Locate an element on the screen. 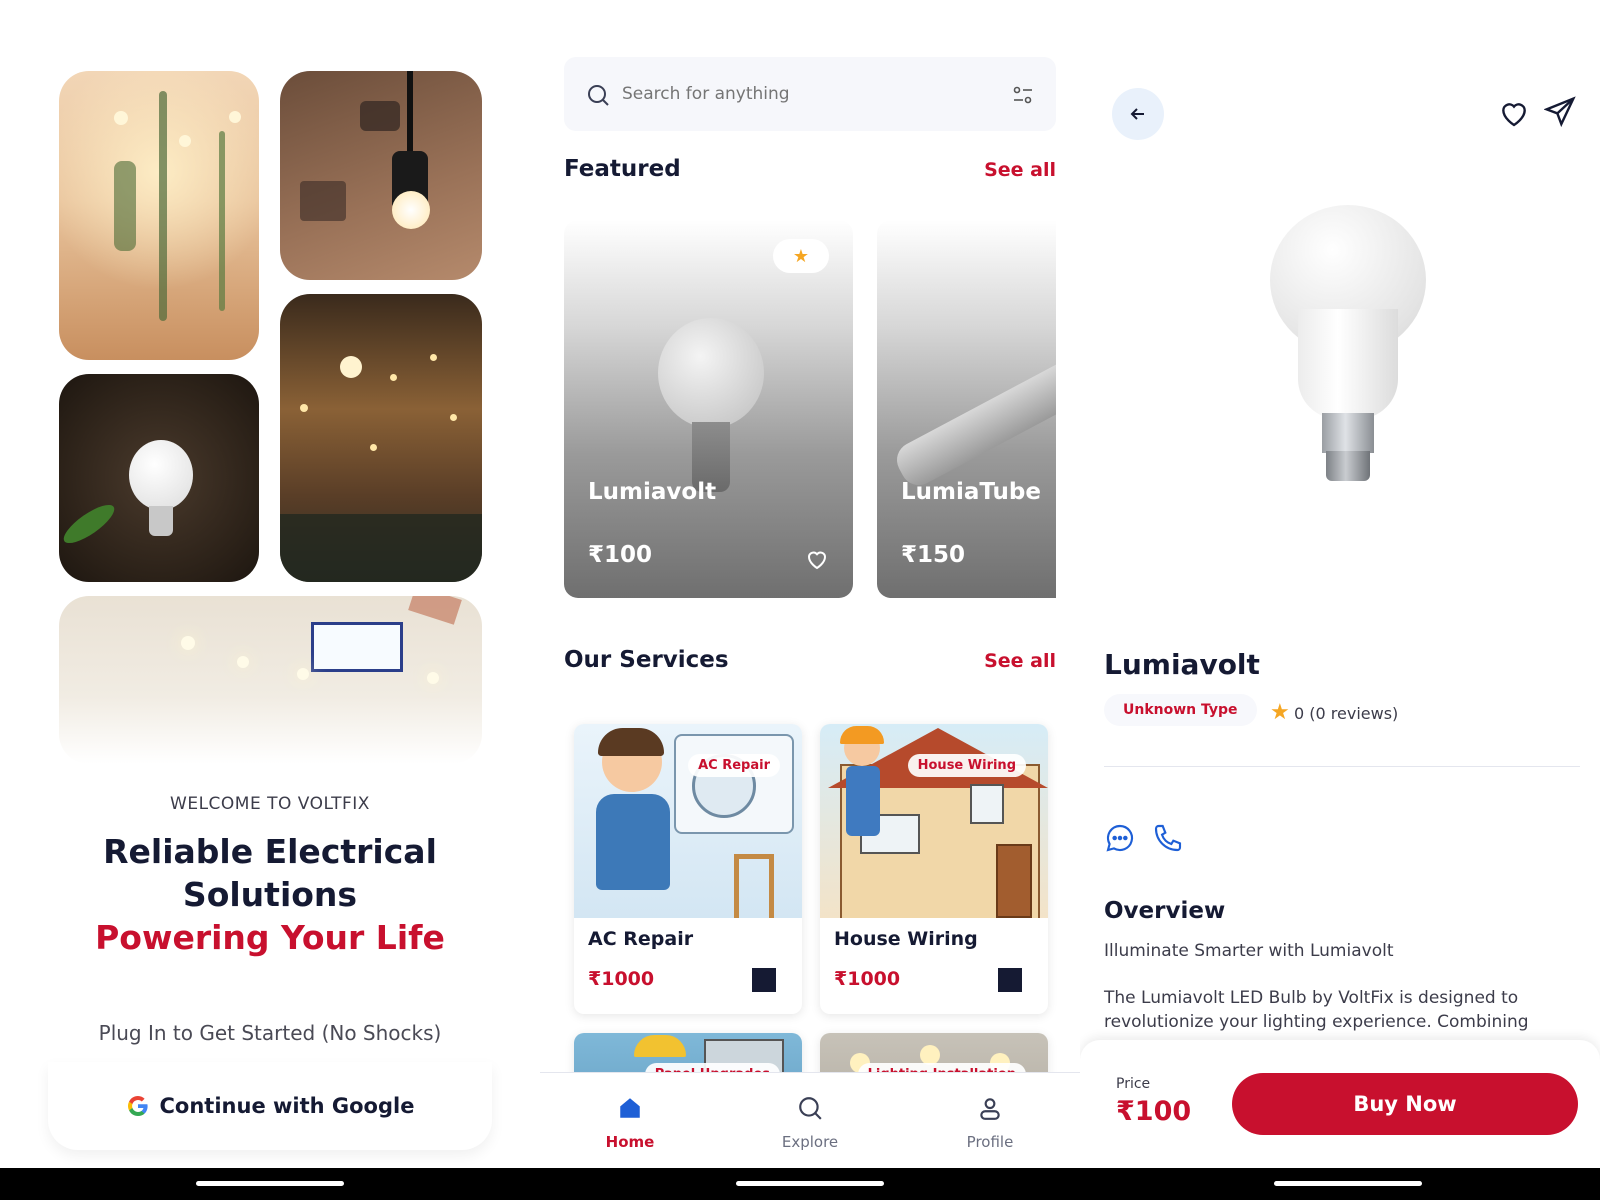  chat-icon is located at coordinates (1120, 840).